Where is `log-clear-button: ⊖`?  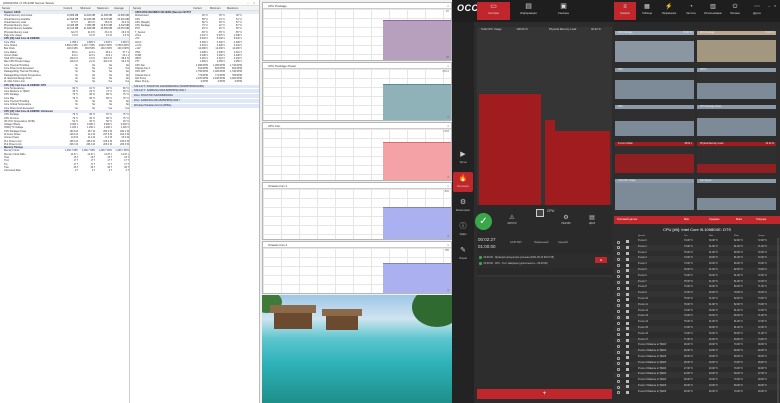 log-clear-button: ⊖ is located at coordinates (601, 260).